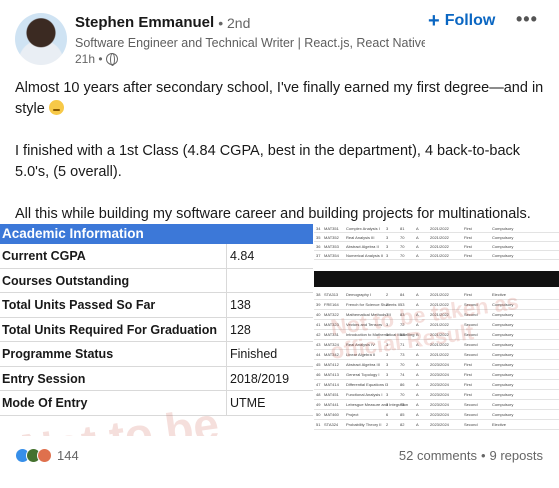  What do you see at coordinates (248, 403) in the screenshot?
I see `academic-row-value: UTME` at bounding box center [248, 403].